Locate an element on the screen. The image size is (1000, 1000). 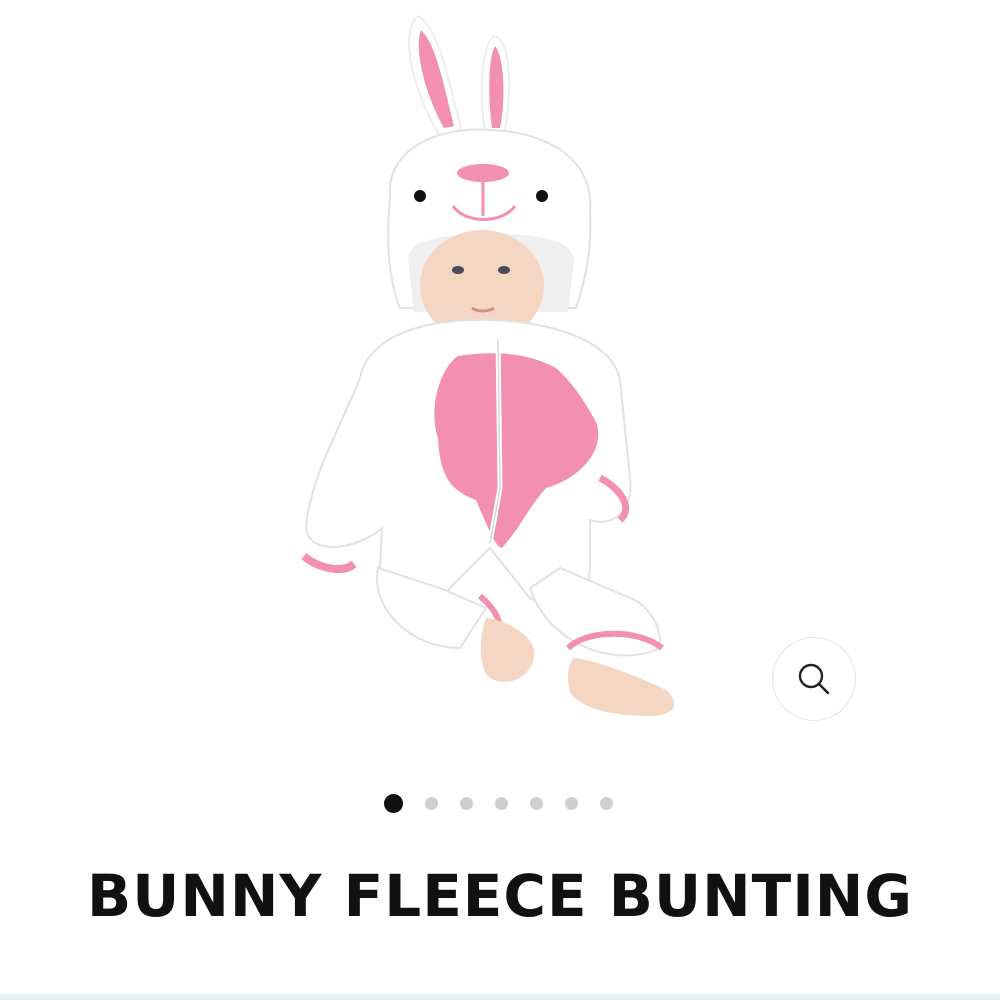
bottom-divider is located at coordinates (500, 997).